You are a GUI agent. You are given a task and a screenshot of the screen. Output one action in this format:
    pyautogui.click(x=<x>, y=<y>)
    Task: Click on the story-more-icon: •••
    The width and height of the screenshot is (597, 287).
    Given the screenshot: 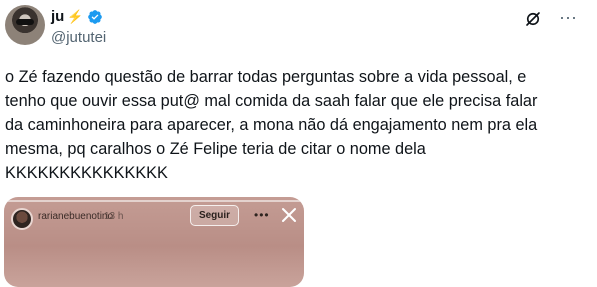 What is the action you would take?
    pyautogui.click(x=262, y=215)
    